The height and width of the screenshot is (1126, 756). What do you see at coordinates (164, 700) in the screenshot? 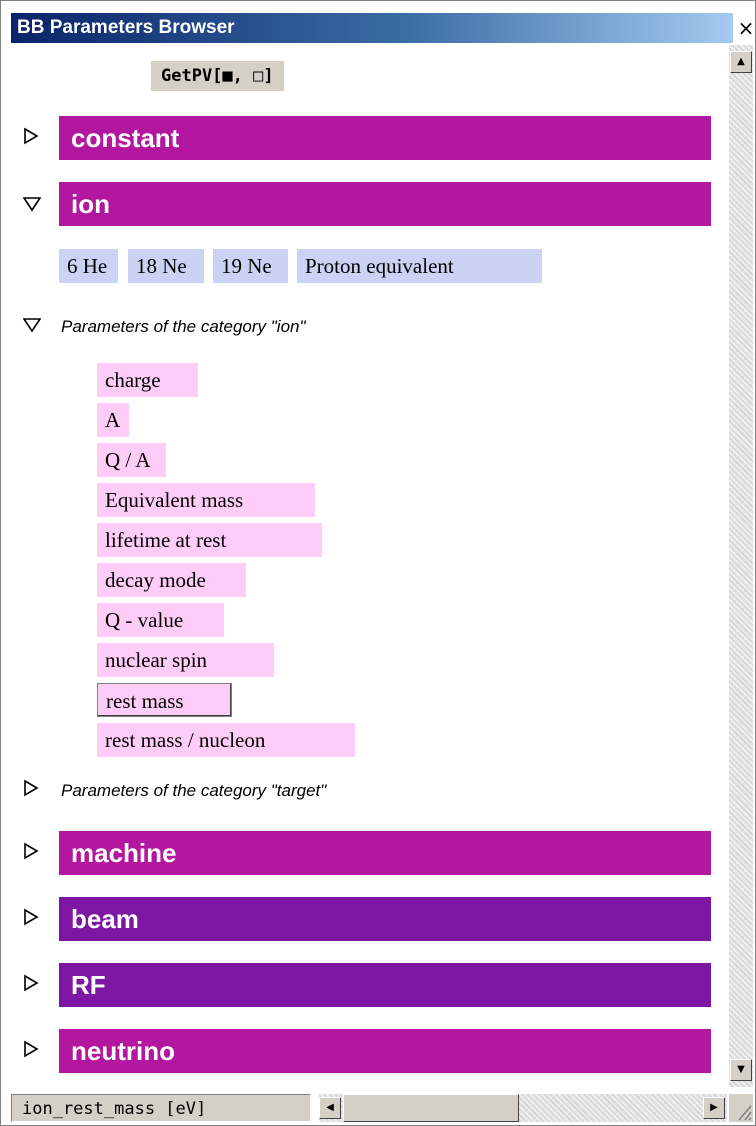
I see `param-item-selected: rest mass` at bounding box center [164, 700].